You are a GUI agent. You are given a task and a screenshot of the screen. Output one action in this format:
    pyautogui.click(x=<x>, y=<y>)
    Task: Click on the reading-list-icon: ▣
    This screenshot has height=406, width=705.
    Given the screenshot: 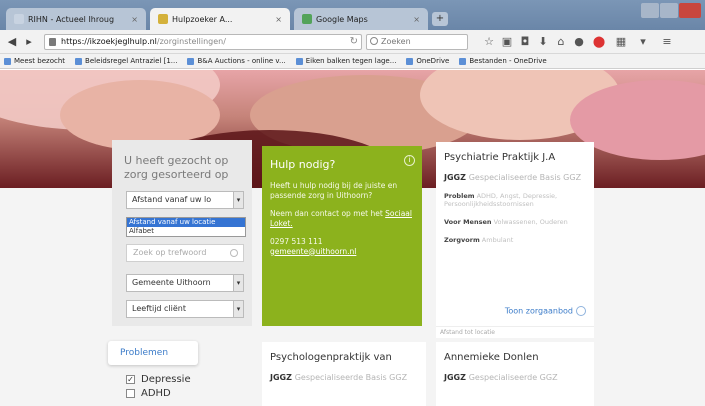 What is the action you would take?
    pyautogui.click(x=507, y=42)
    